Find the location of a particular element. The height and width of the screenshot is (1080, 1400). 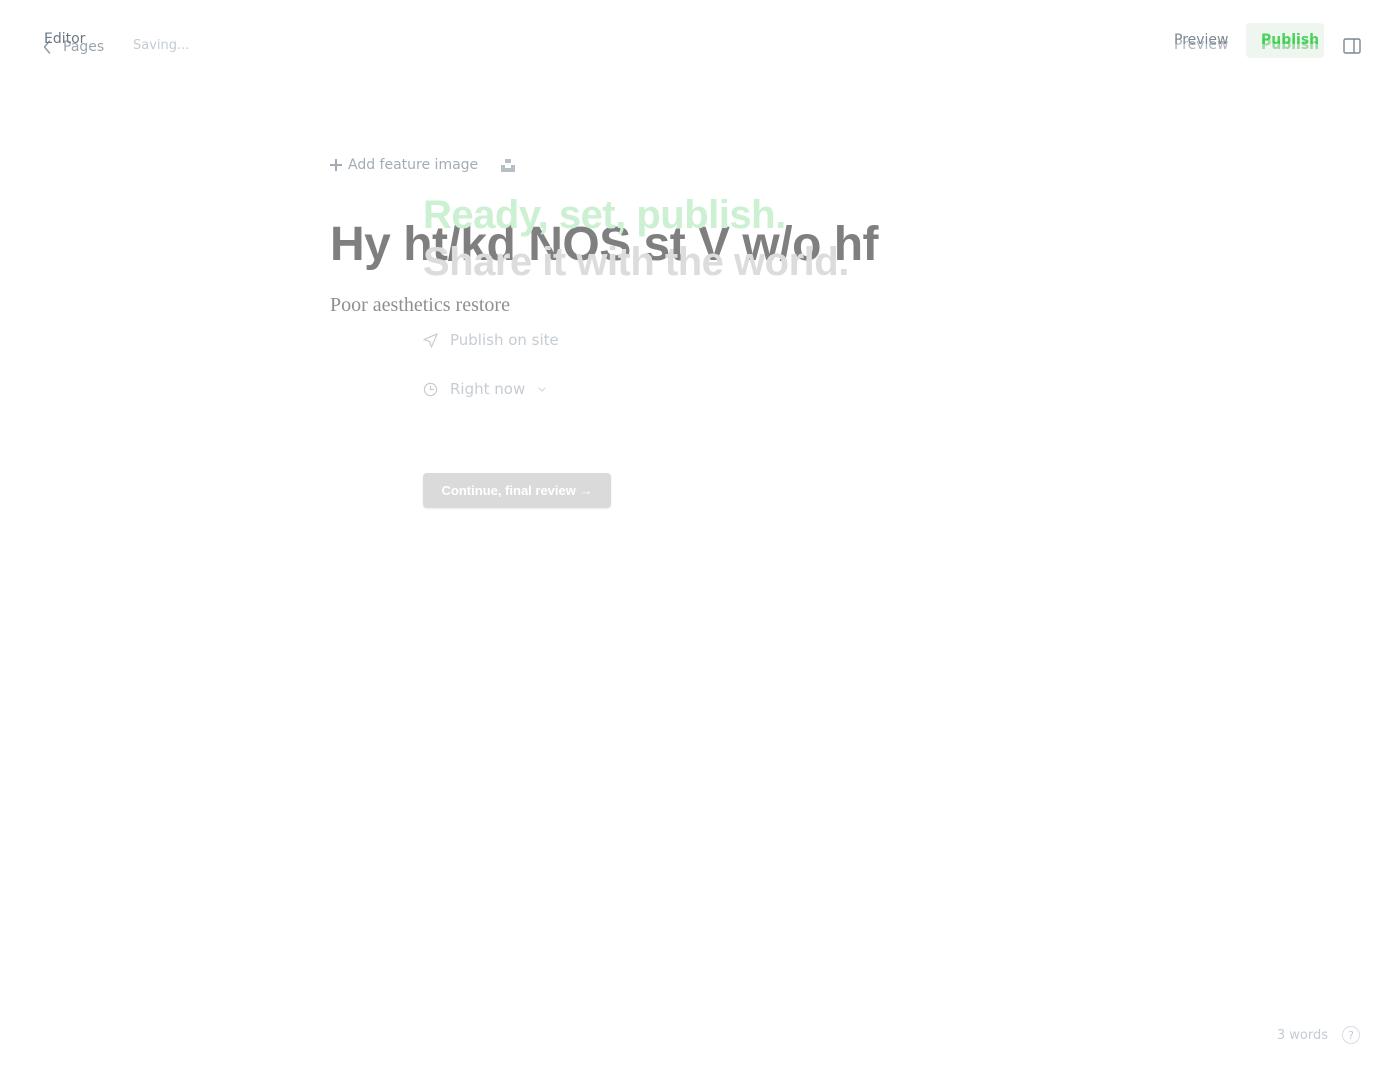

publish-time-label: Right now is located at coordinates (488, 389).